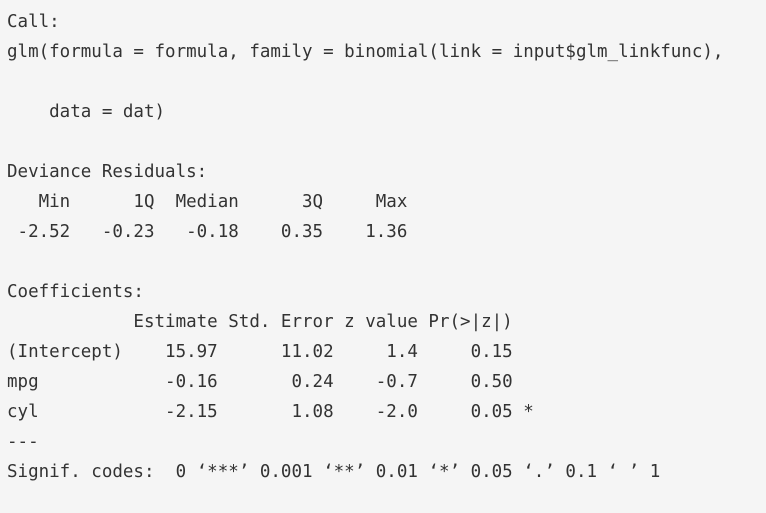 The width and height of the screenshot is (766, 513). Describe the element at coordinates (33, 22) in the screenshot. I see `call-header: Call:` at that location.